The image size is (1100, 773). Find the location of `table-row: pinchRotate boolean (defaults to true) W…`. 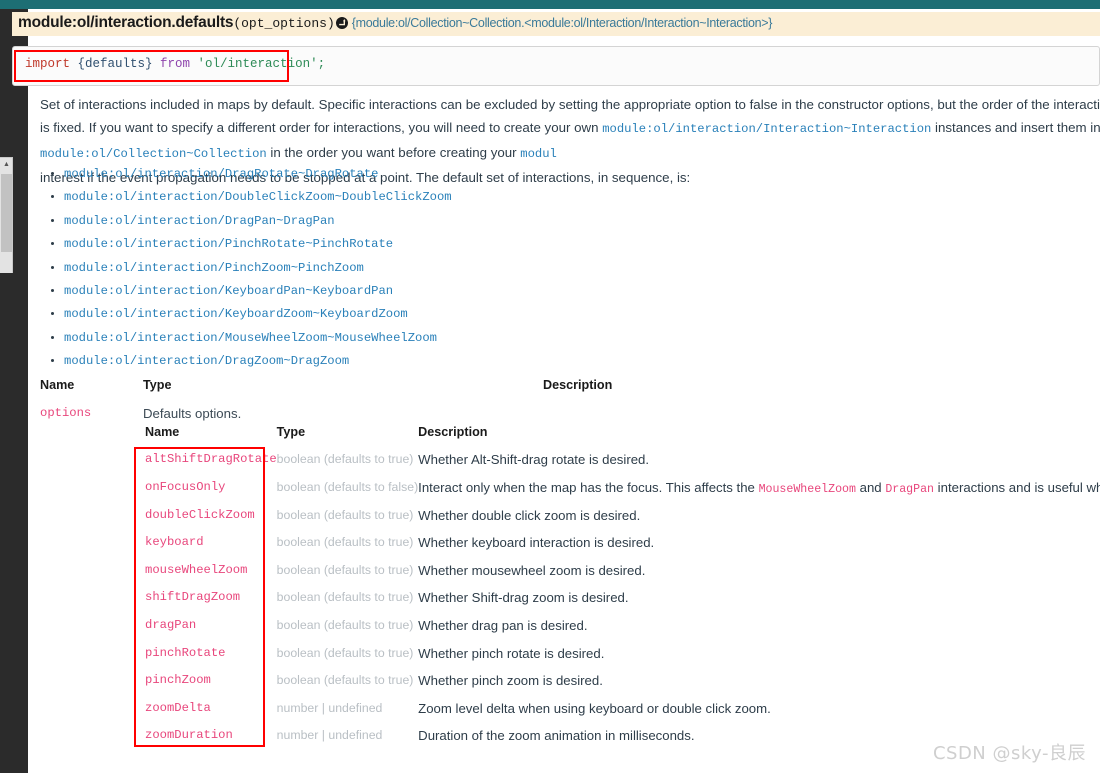

table-row: pinchRotate boolean (defaults to true) W… is located at coordinates (622, 660).